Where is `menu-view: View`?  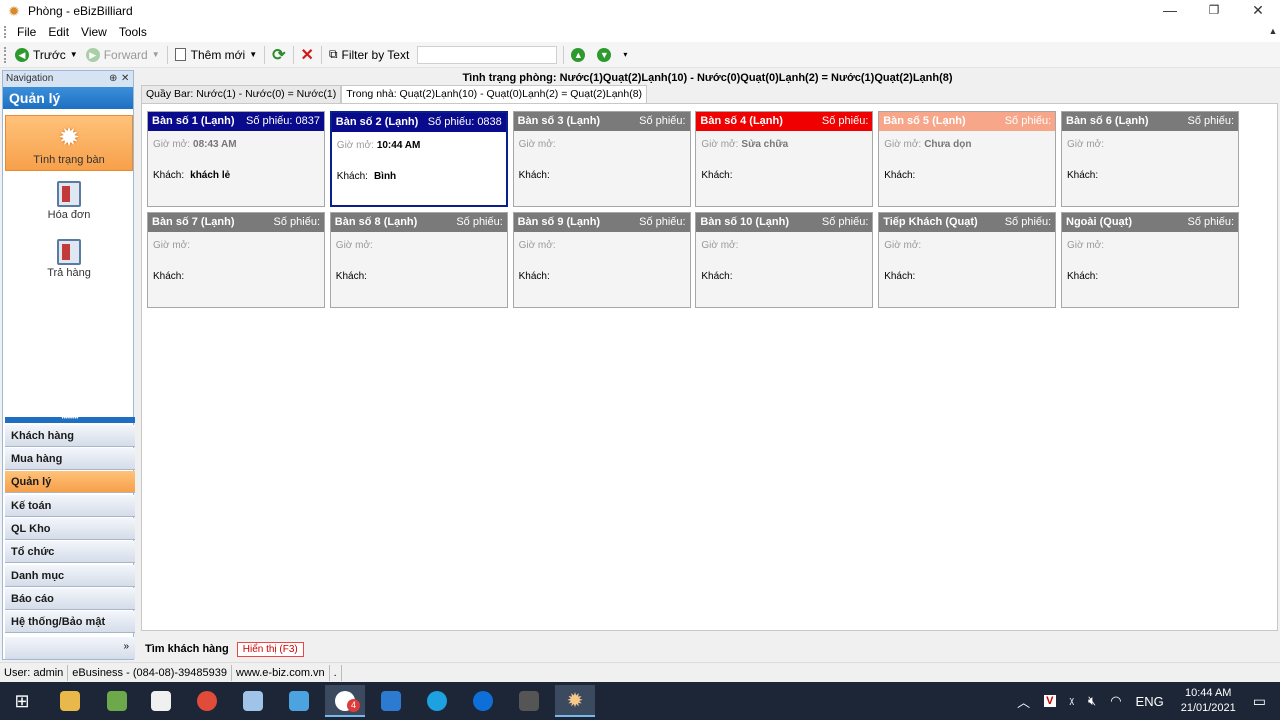
menu-view: View is located at coordinates (96, 32).